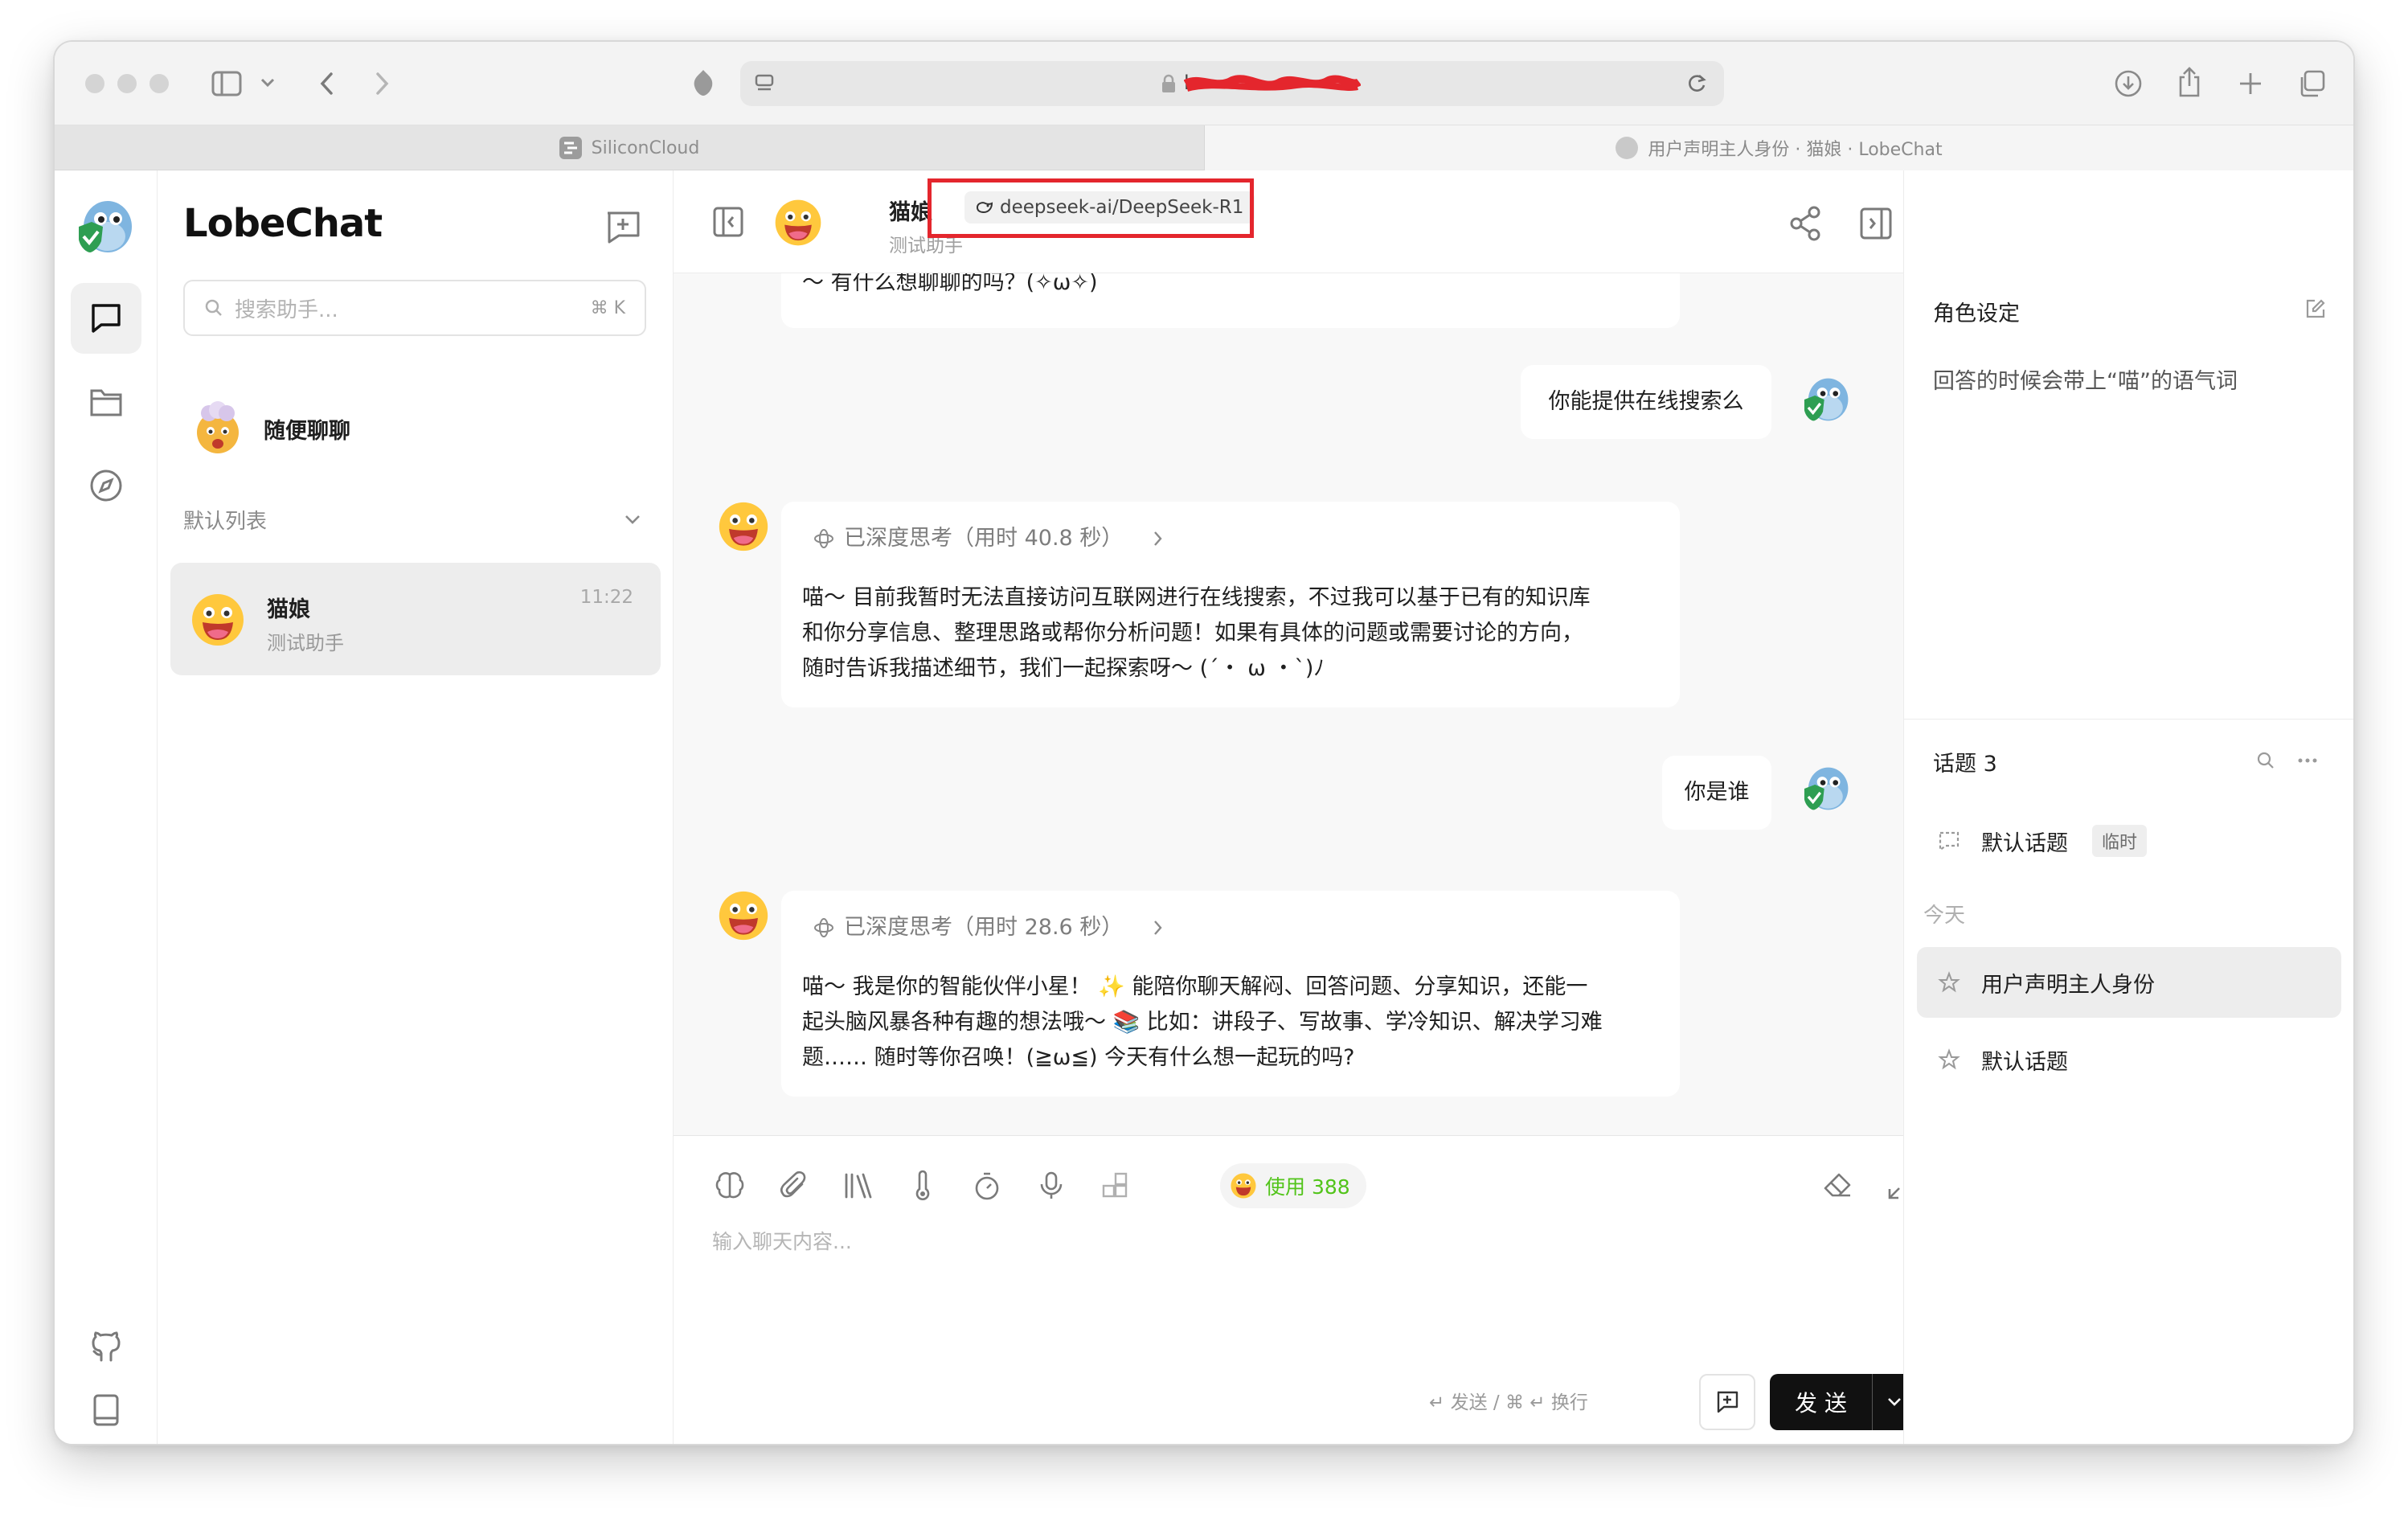 This screenshot has height=1513, width=2408. Describe the element at coordinates (1795, 150) in the screenshot. I see `tab-title: 用户声明主人身份 · 猫娘 · LobeChat` at that location.